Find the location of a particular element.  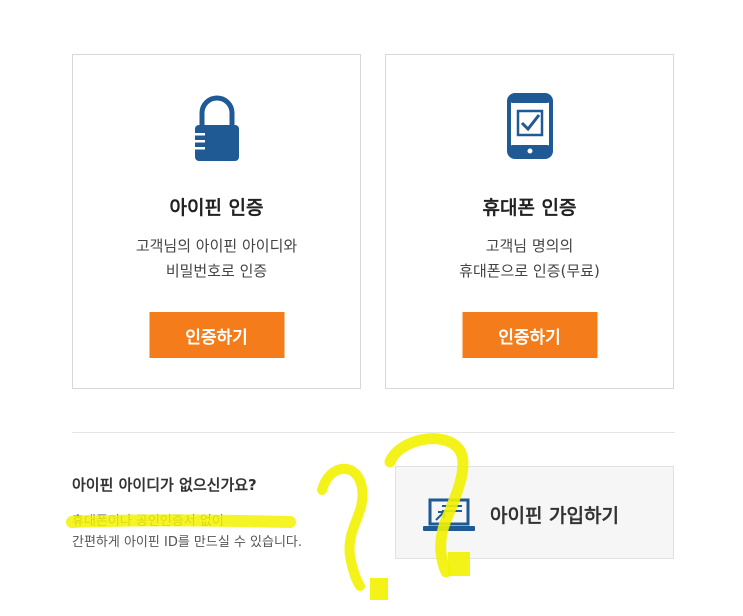

laptop-icon is located at coordinates (449, 517).